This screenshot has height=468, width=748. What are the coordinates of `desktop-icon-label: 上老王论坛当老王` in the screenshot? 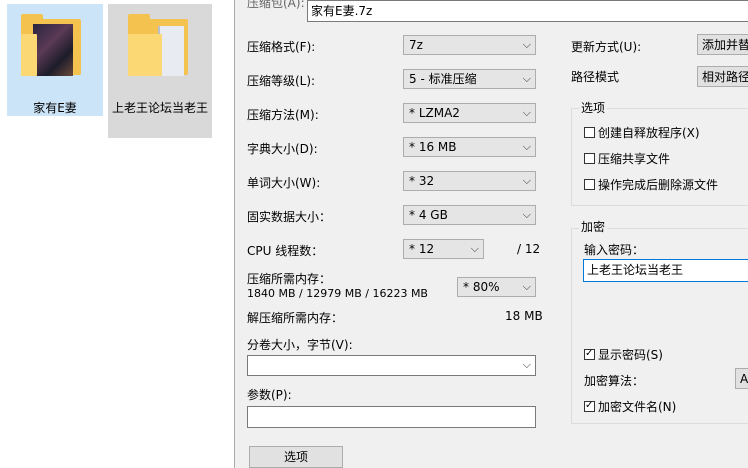 It's located at (160, 108).